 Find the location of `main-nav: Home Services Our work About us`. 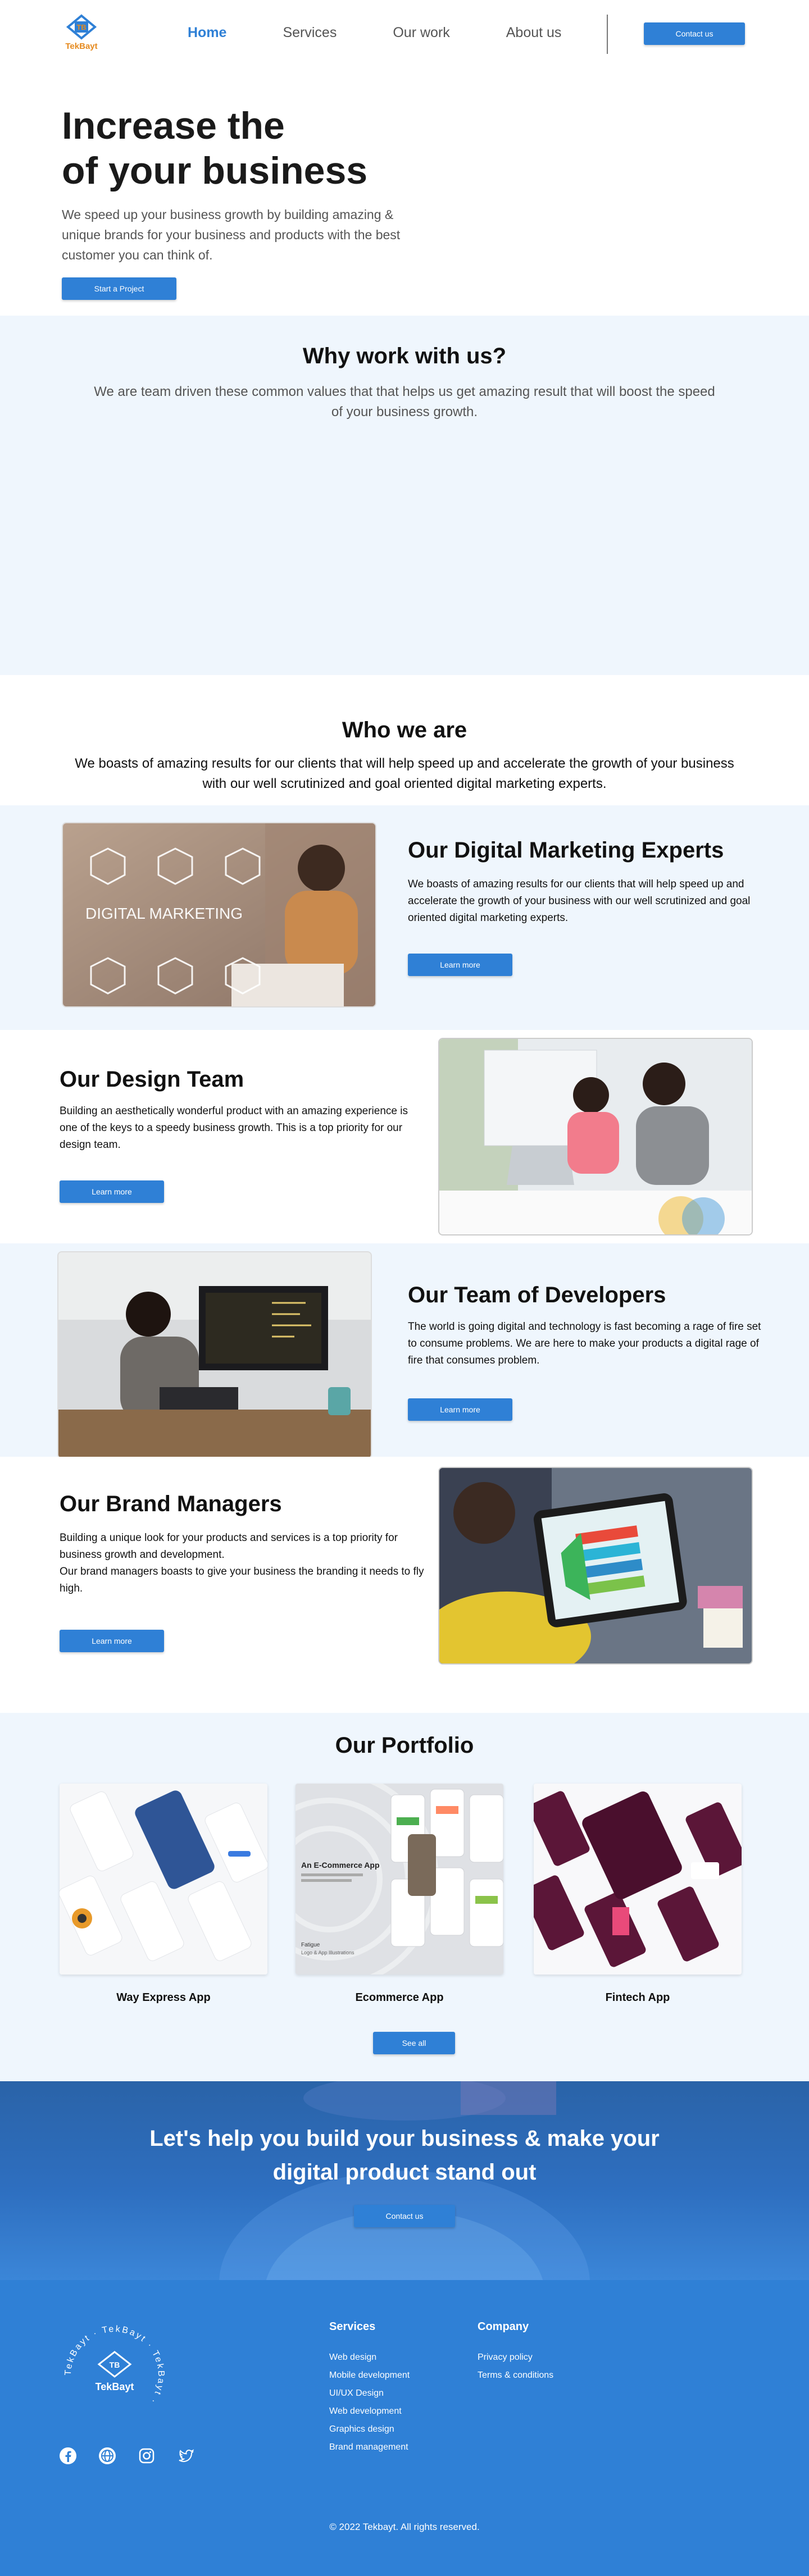

main-nav: Home Services Our work About us is located at coordinates (402, 33).